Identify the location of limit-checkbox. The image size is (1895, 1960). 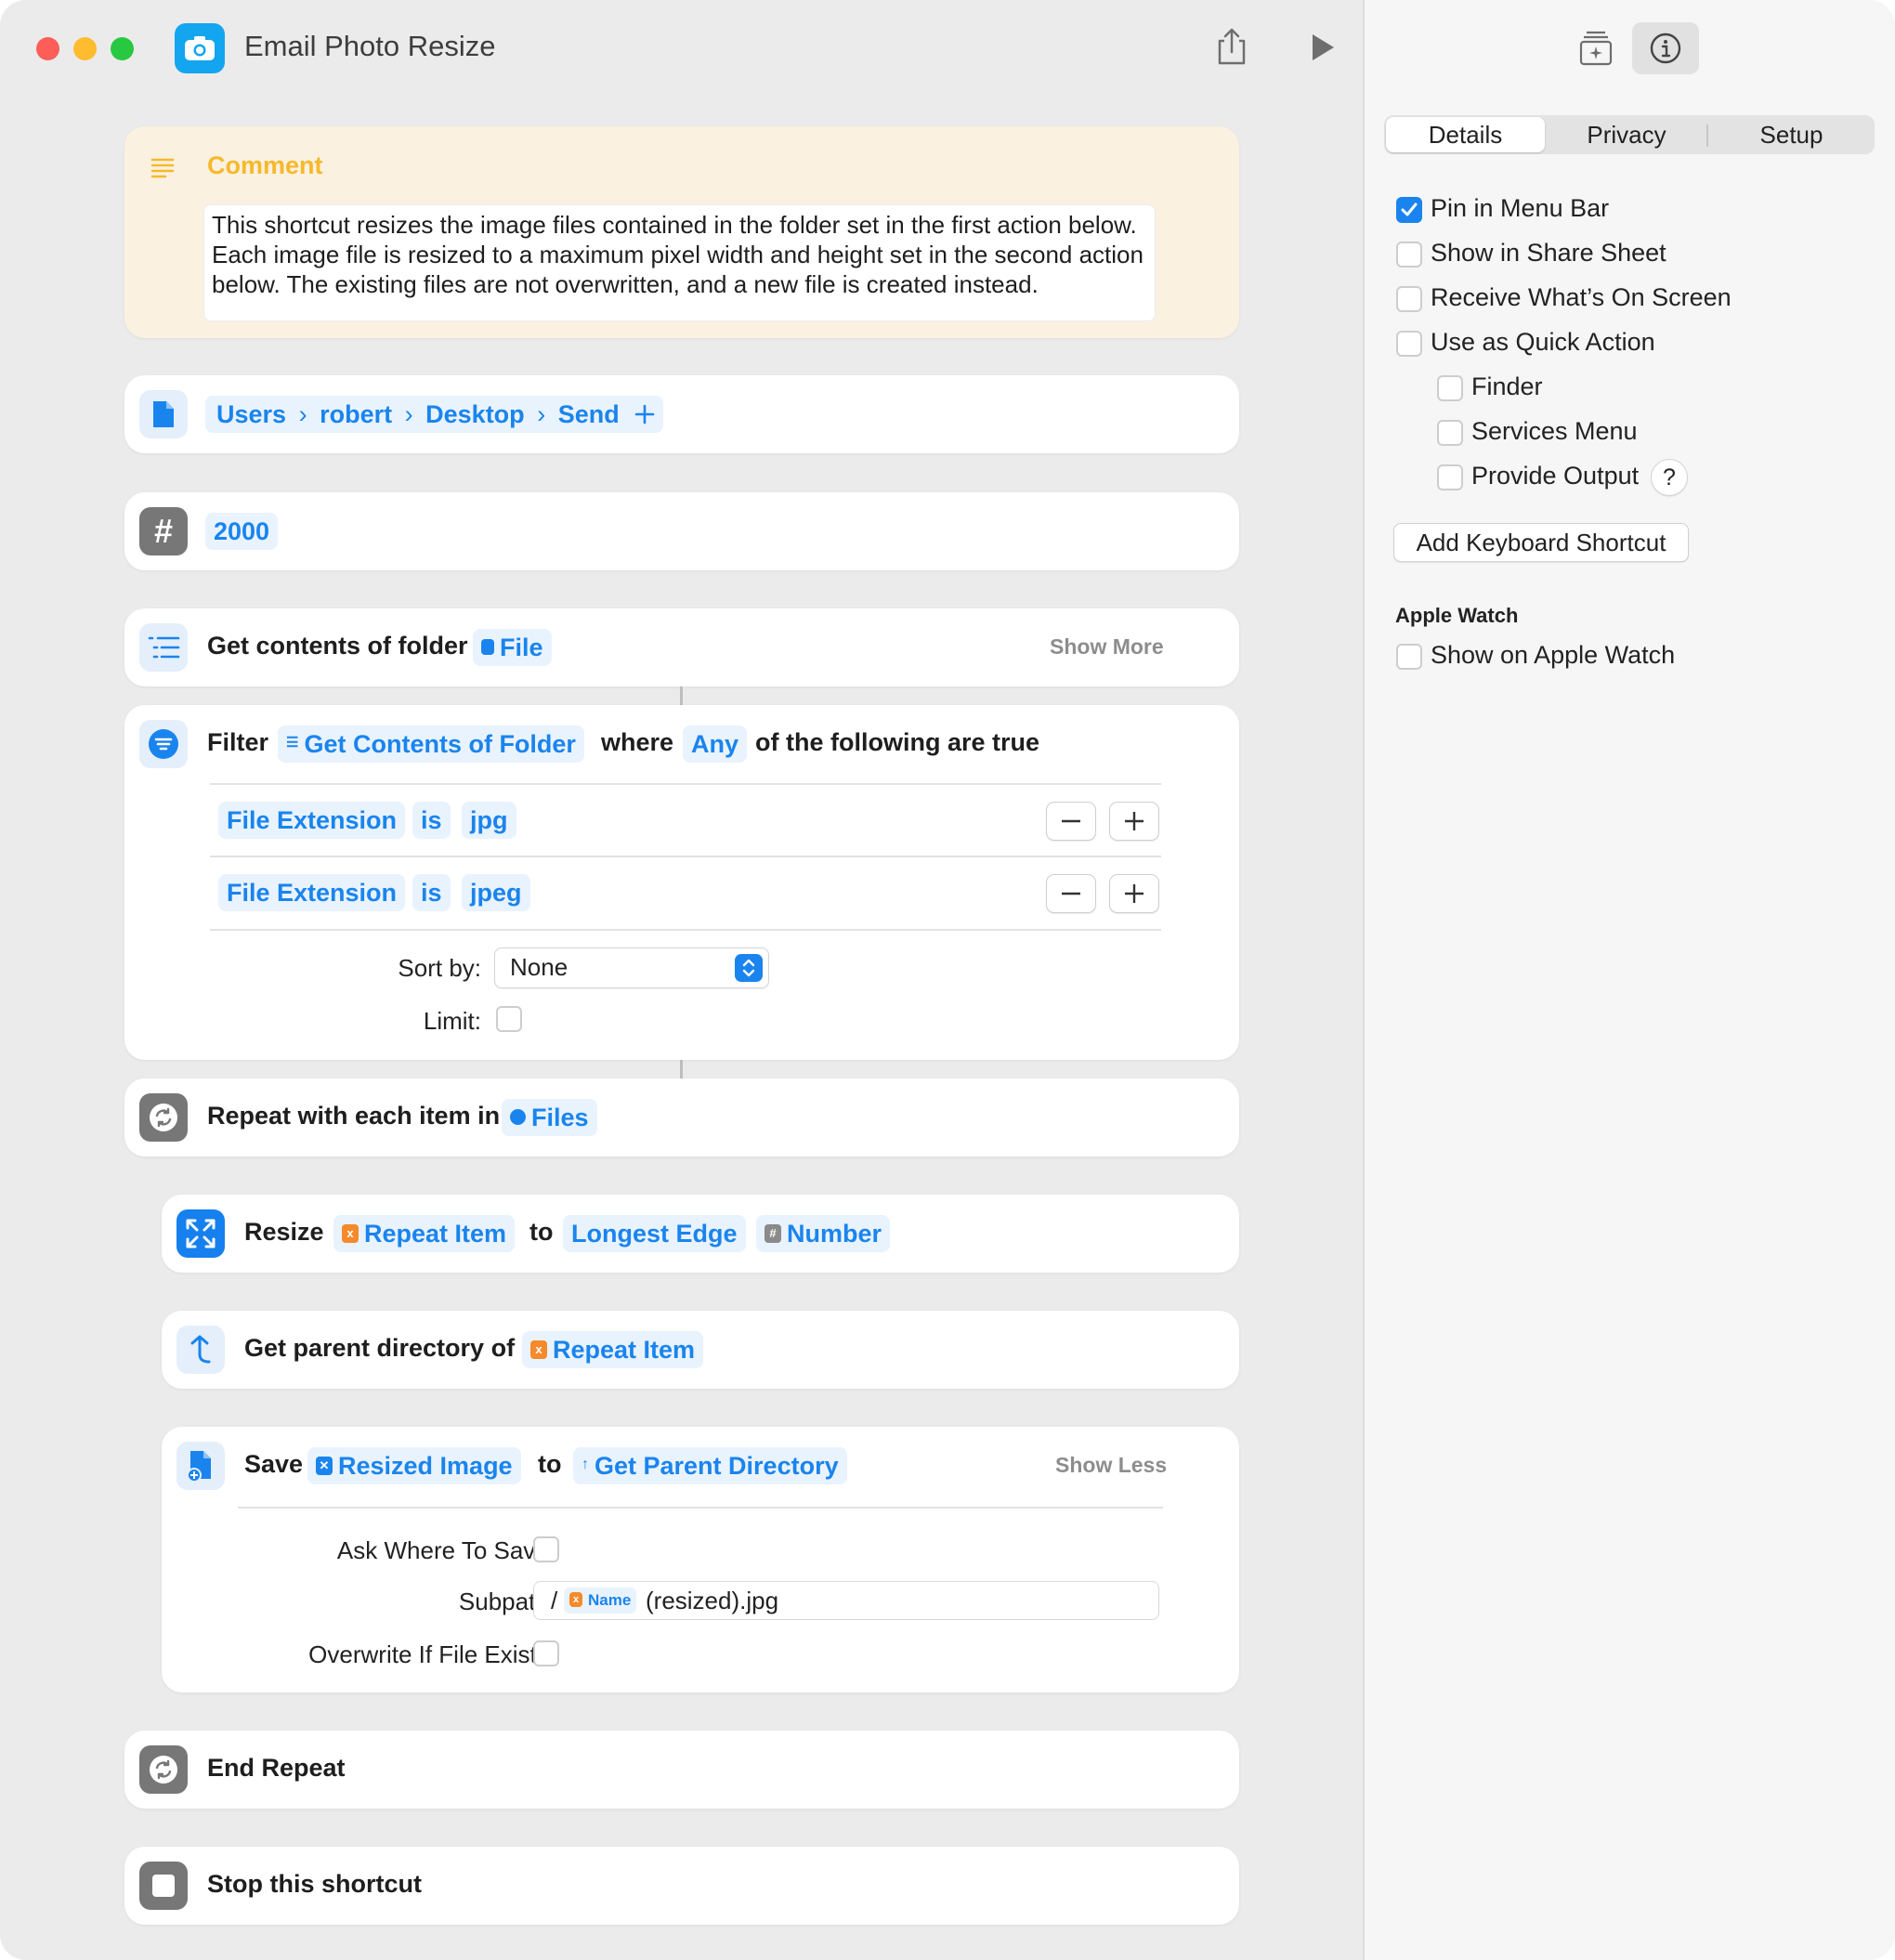
(509, 1019).